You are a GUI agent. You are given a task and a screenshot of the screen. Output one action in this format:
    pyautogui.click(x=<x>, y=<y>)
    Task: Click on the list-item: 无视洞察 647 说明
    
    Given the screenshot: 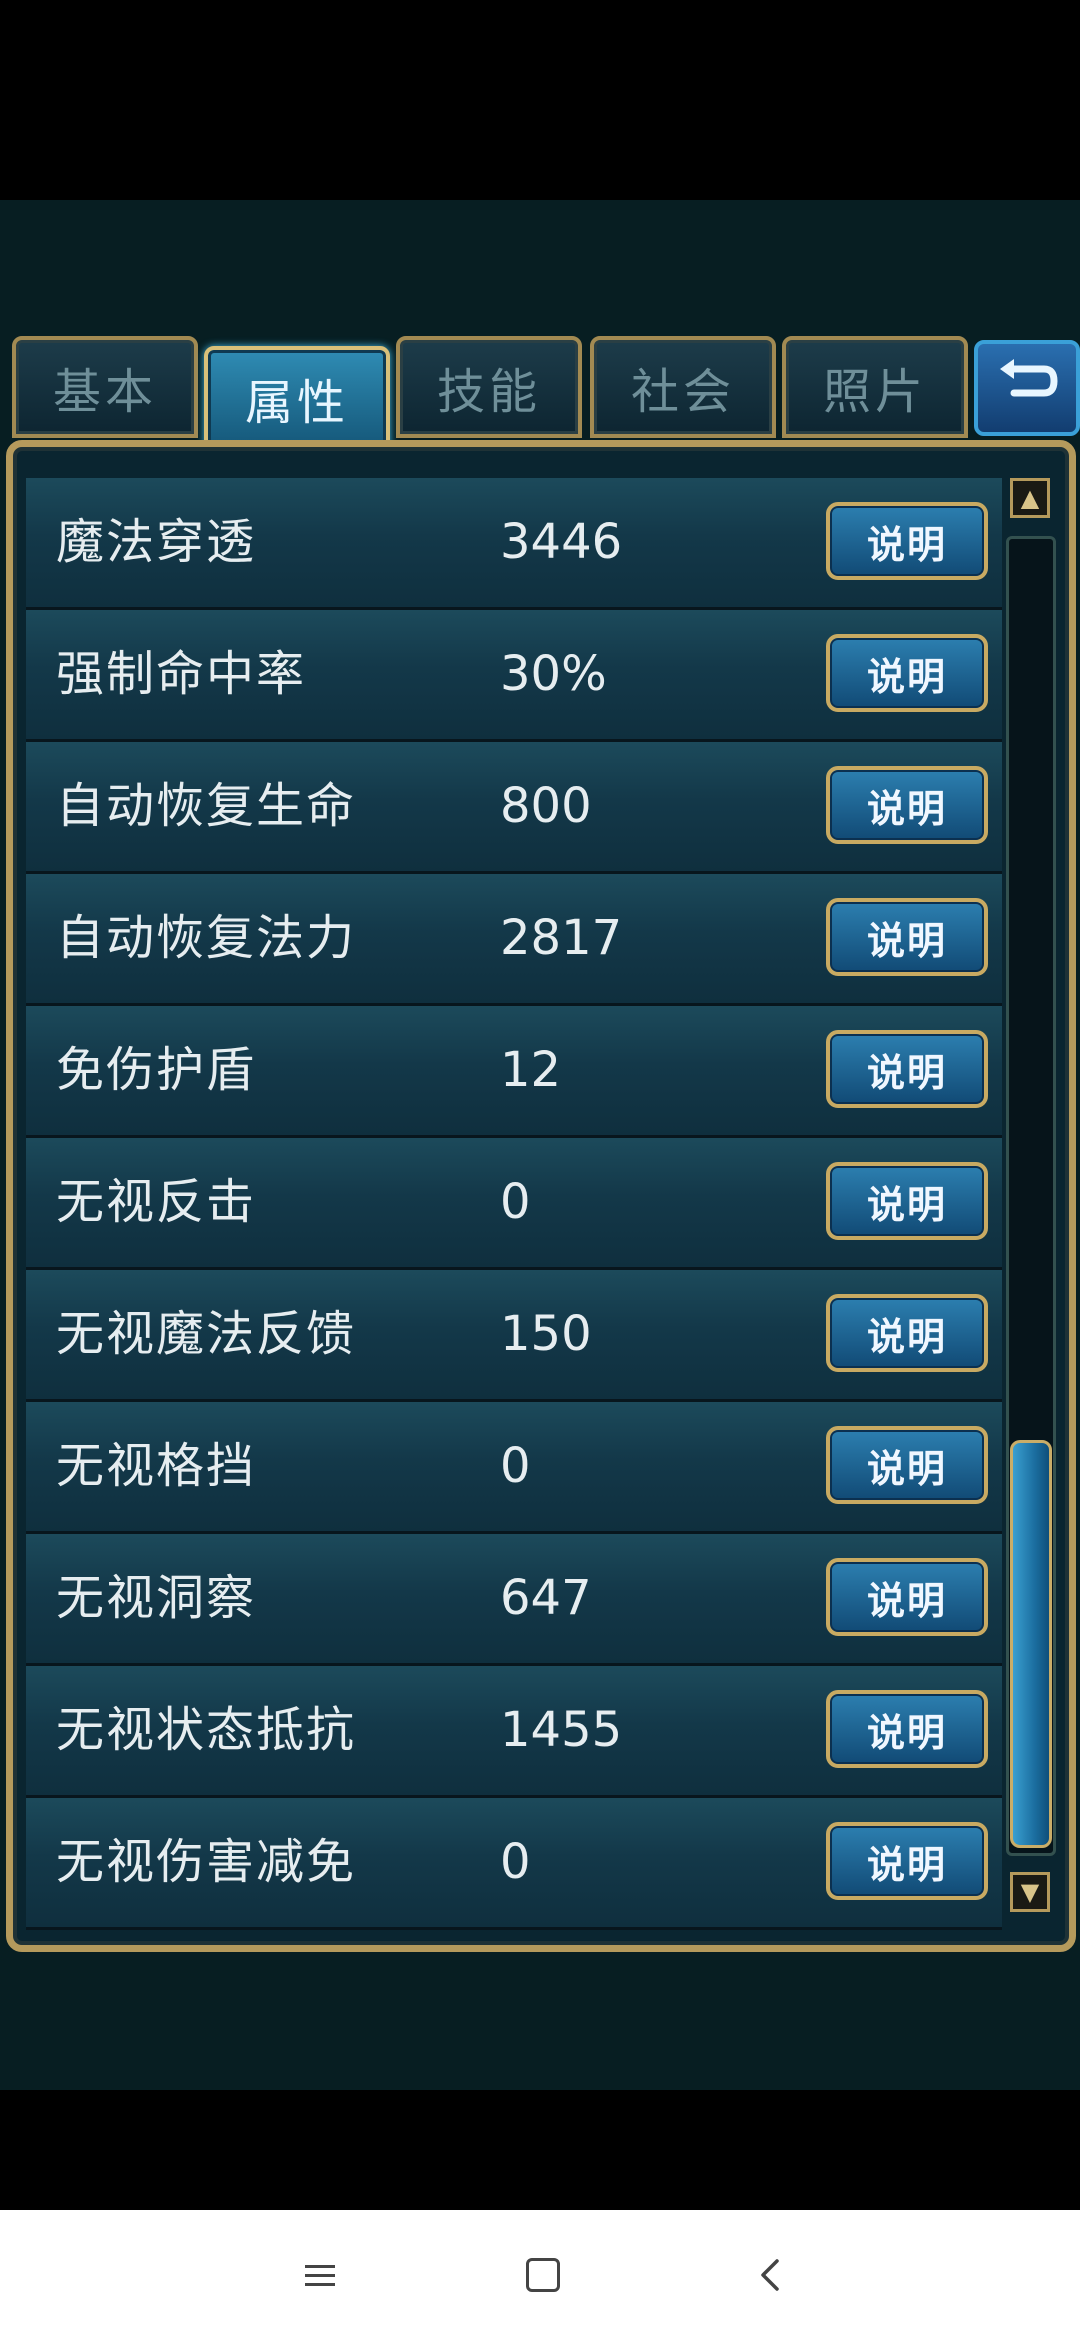 What is the action you would take?
    pyautogui.click(x=514, y=1600)
    